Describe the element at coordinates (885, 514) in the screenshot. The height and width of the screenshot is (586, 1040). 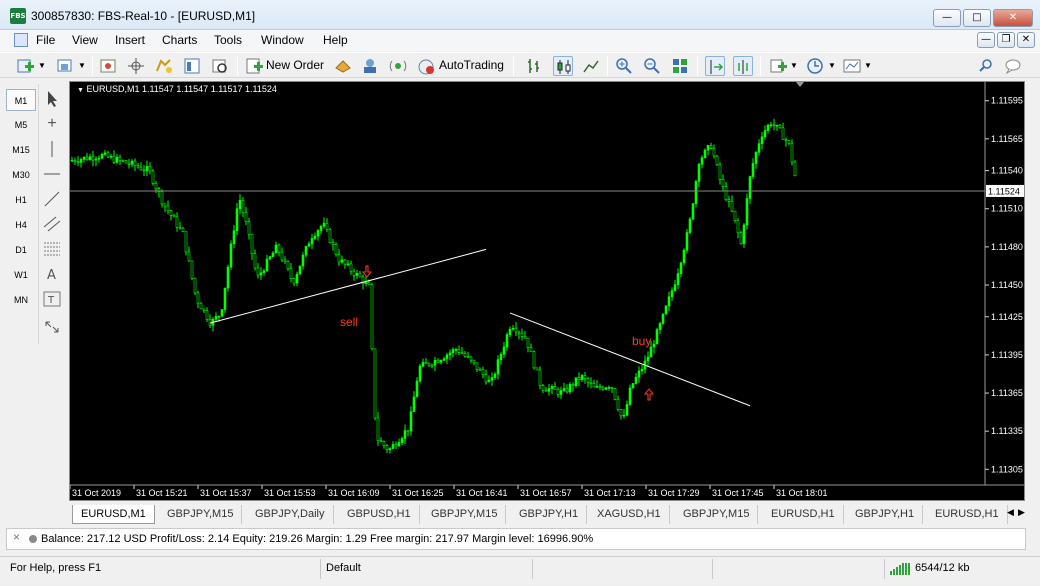
I see `tab-gbpjpy-h1-2: GBPJPY,H1` at that location.